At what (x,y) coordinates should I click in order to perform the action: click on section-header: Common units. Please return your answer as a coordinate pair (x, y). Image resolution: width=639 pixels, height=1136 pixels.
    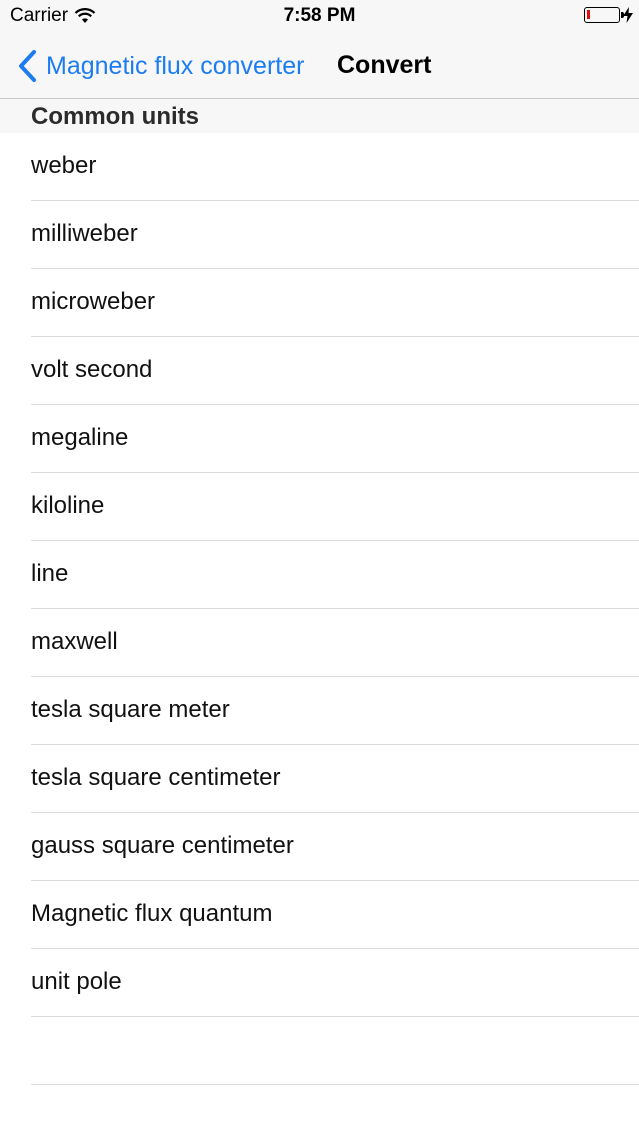
    Looking at the image, I should click on (319, 116).